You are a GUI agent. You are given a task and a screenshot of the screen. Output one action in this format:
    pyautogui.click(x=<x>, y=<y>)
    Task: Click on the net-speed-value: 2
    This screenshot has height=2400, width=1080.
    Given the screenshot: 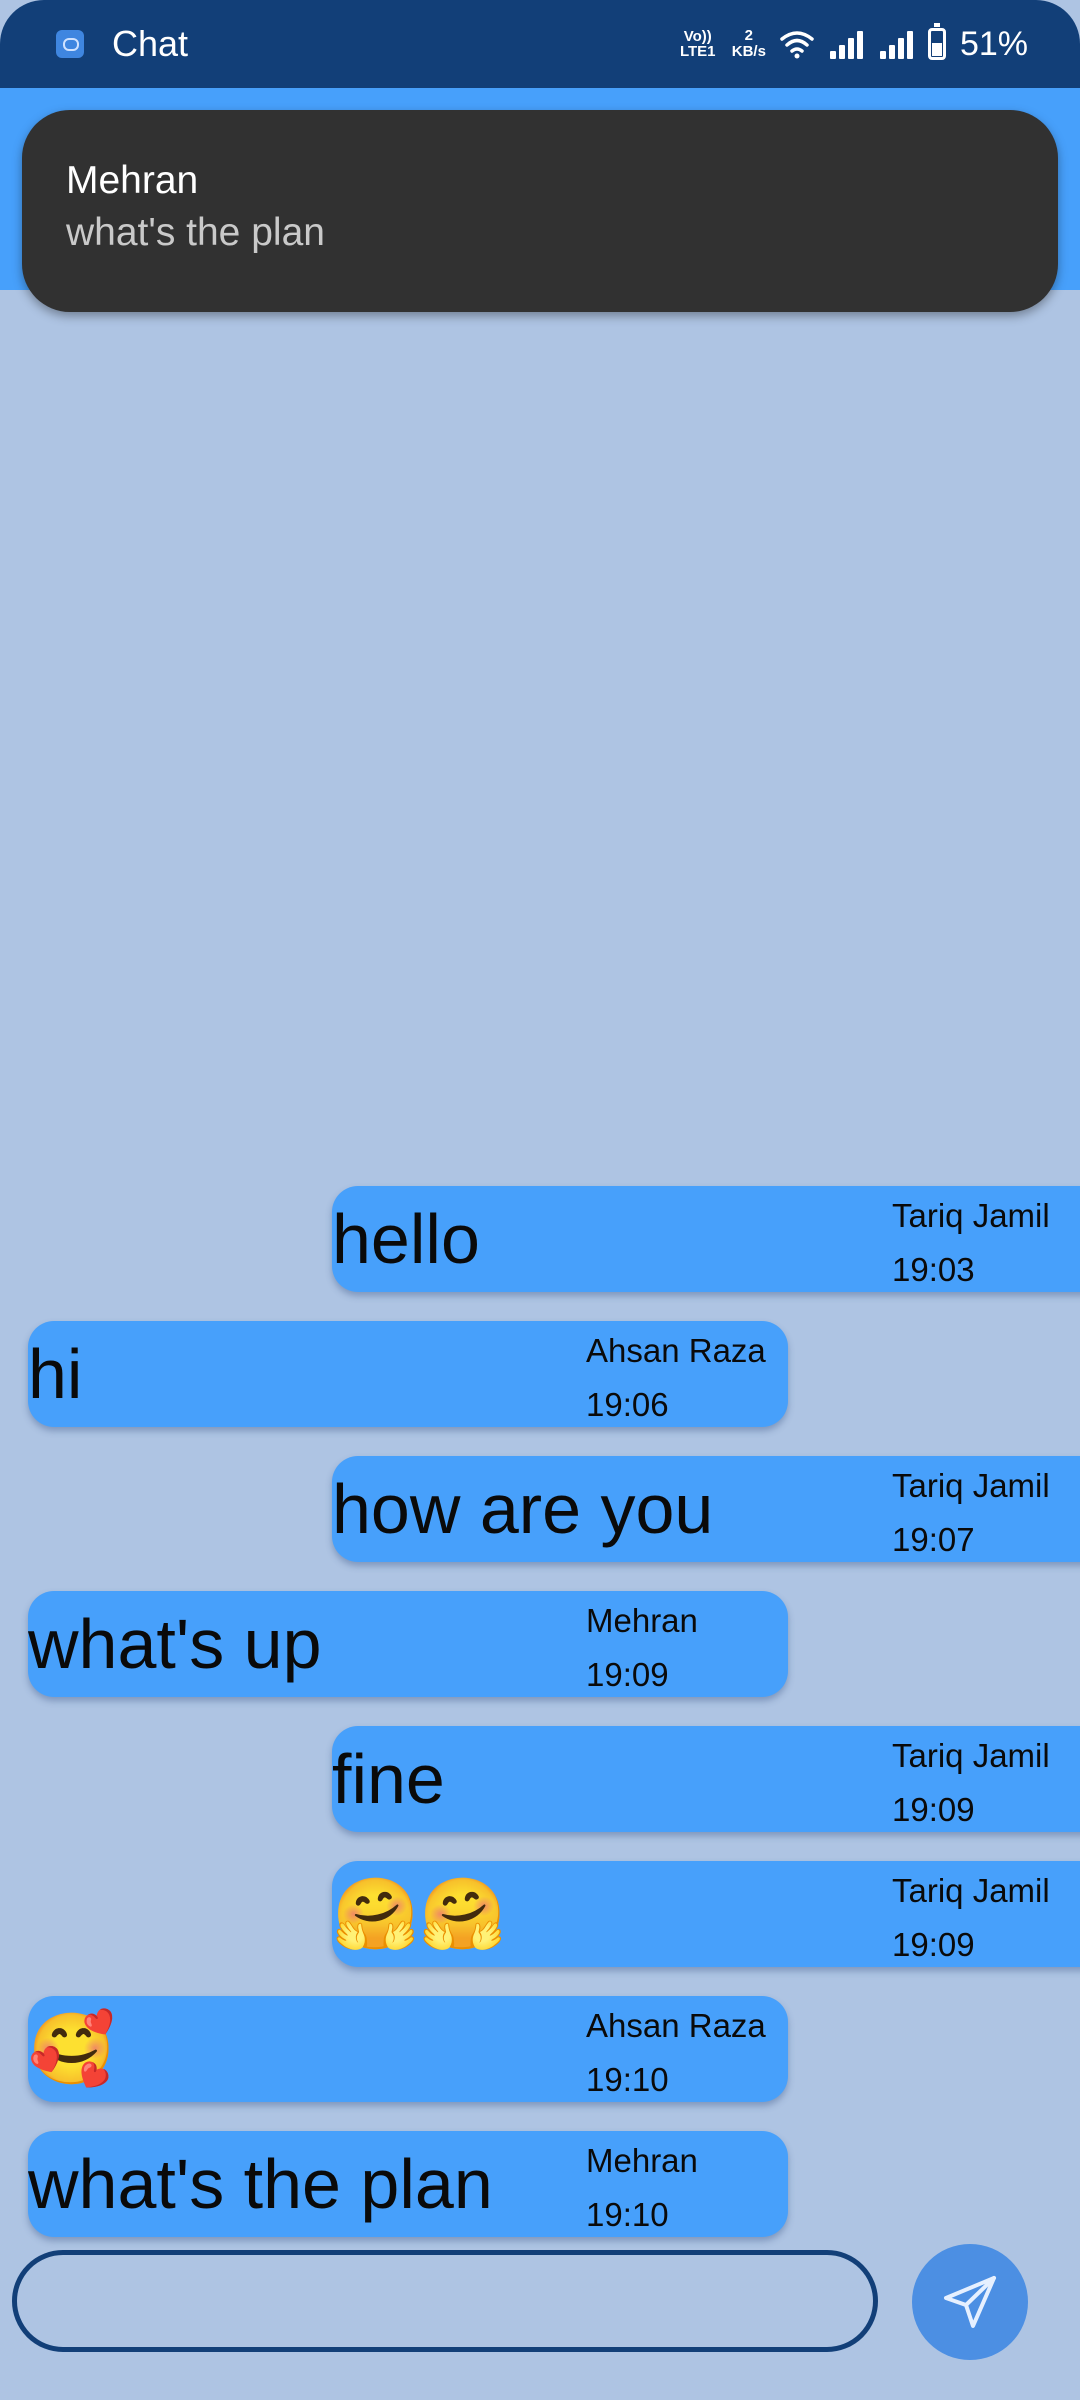 What is the action you would take?
    pyautogui.click(x=749, y=35)
    